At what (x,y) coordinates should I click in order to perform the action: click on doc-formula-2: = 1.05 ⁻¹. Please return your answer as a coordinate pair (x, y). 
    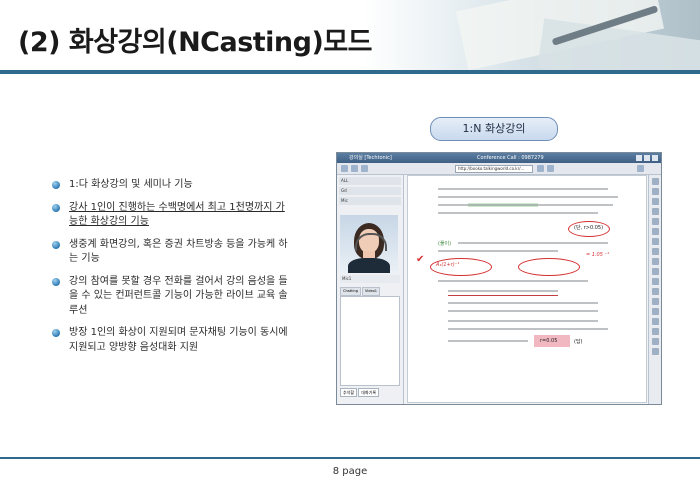
    Looking at the image, I should click on (598, 255).